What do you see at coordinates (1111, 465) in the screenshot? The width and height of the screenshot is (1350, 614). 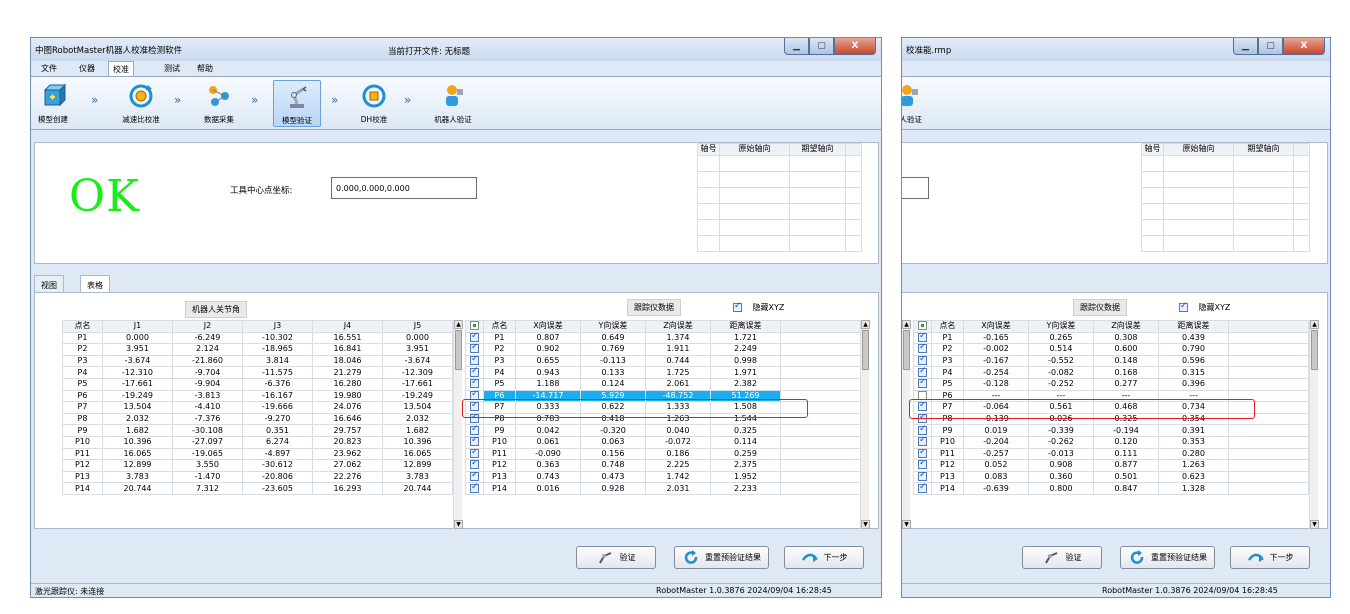 I see `table-row: P120.0520.9080.8771.263` at bounding box center [1111, 465].